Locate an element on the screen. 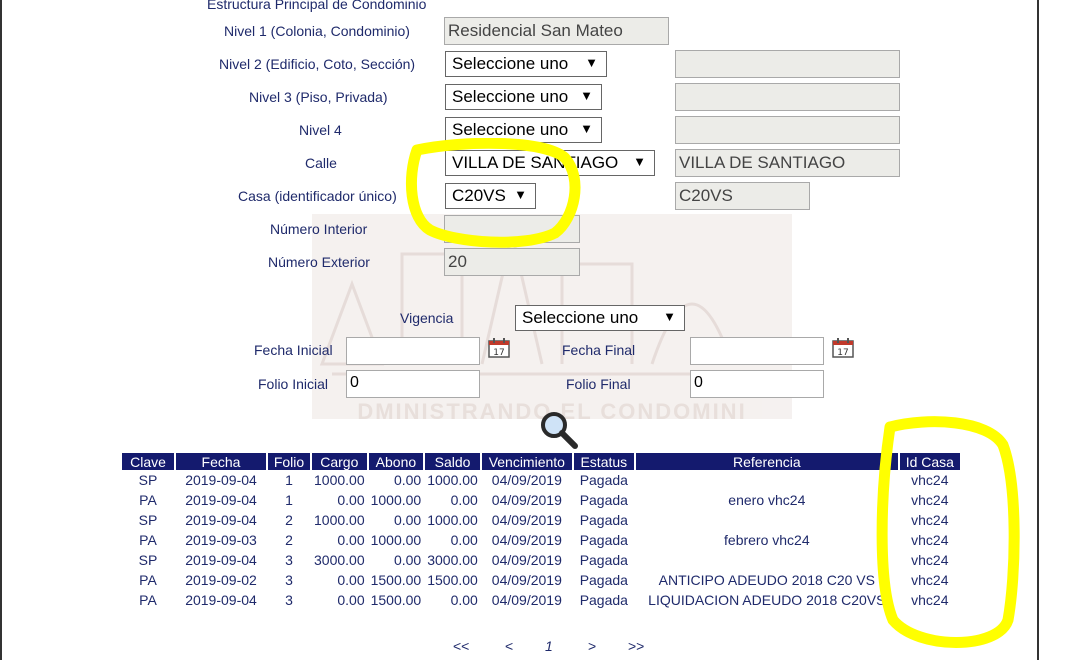  folio-final-input: 0 is located at coordinates (757, 384).